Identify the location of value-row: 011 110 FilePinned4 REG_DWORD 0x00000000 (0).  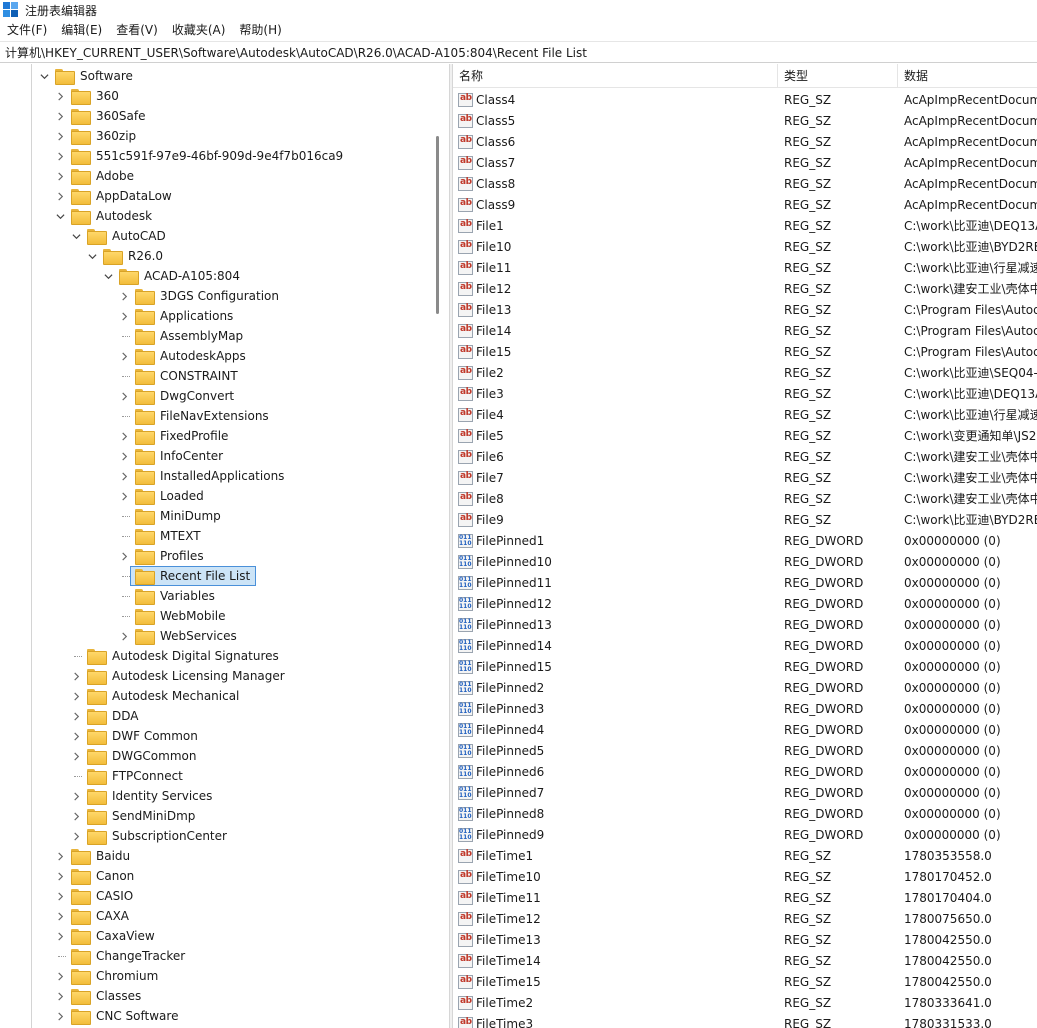
(745, 729).